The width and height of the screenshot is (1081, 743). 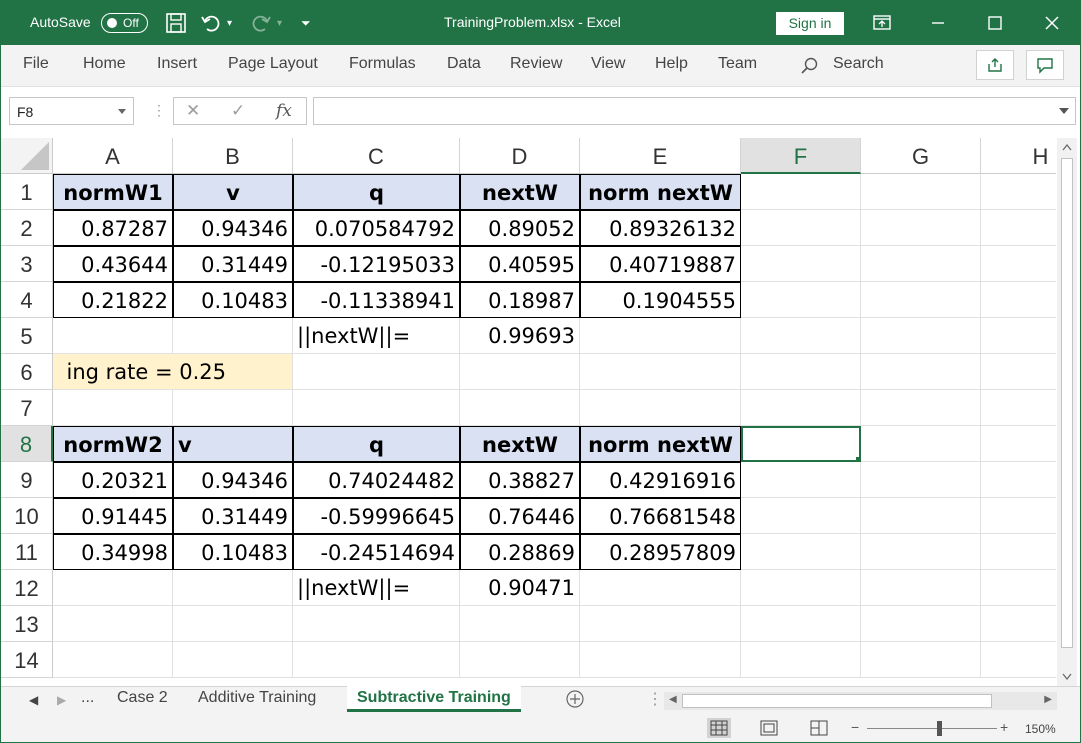 I want to click on chevron-down-icon, so click(x=122, y=111).